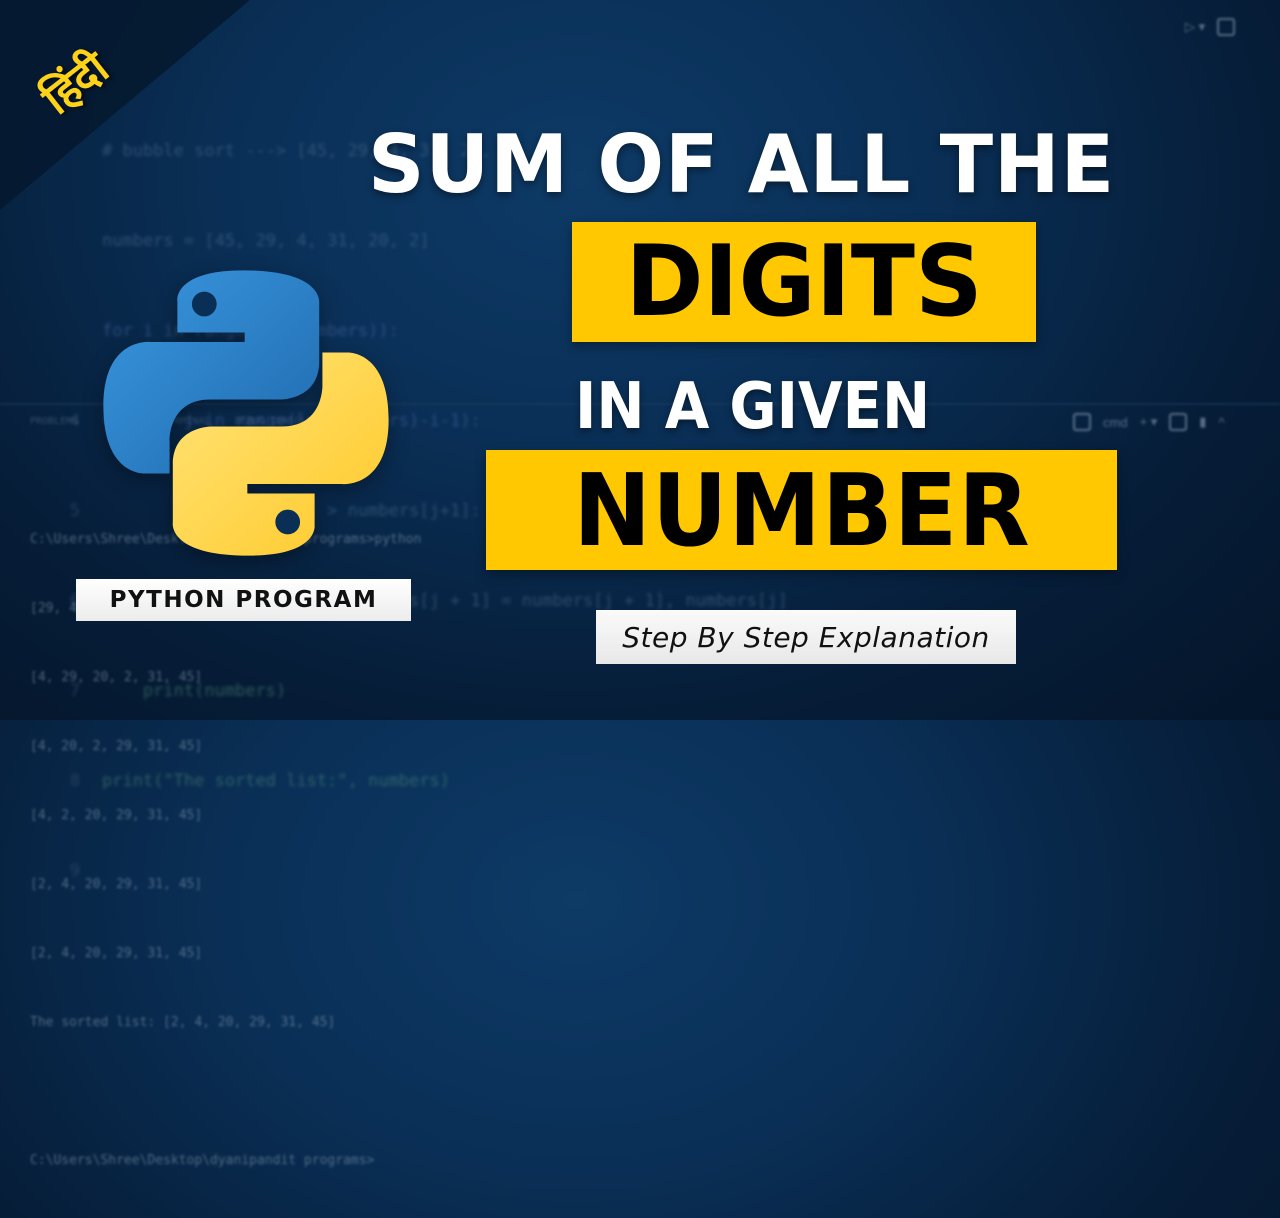 The height and width of the screenshot is (1218, 1280). What do you see at coordinates (116, 677) in the screenshot?
I see `terminal-line: [4, 29, 20, 2, 31, 45]` at bounding box center [116, 677].